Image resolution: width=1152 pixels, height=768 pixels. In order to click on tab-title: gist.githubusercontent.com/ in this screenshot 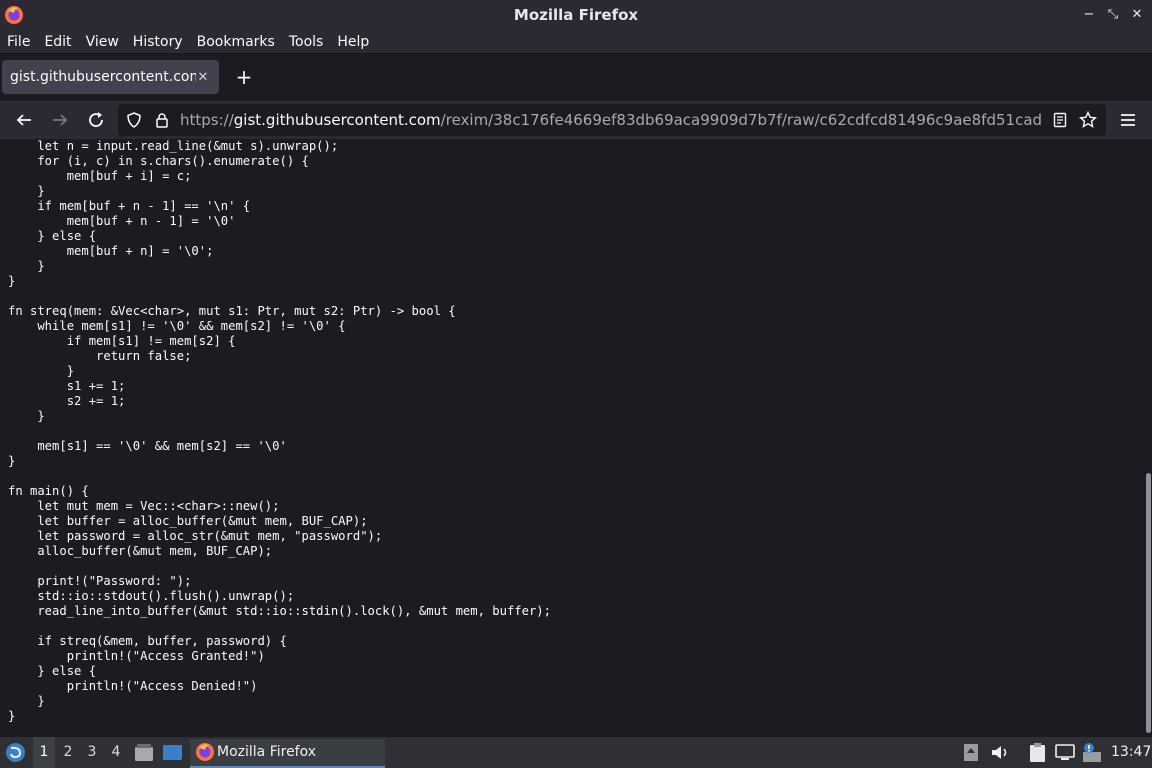, I will do `click(103, 77)`.